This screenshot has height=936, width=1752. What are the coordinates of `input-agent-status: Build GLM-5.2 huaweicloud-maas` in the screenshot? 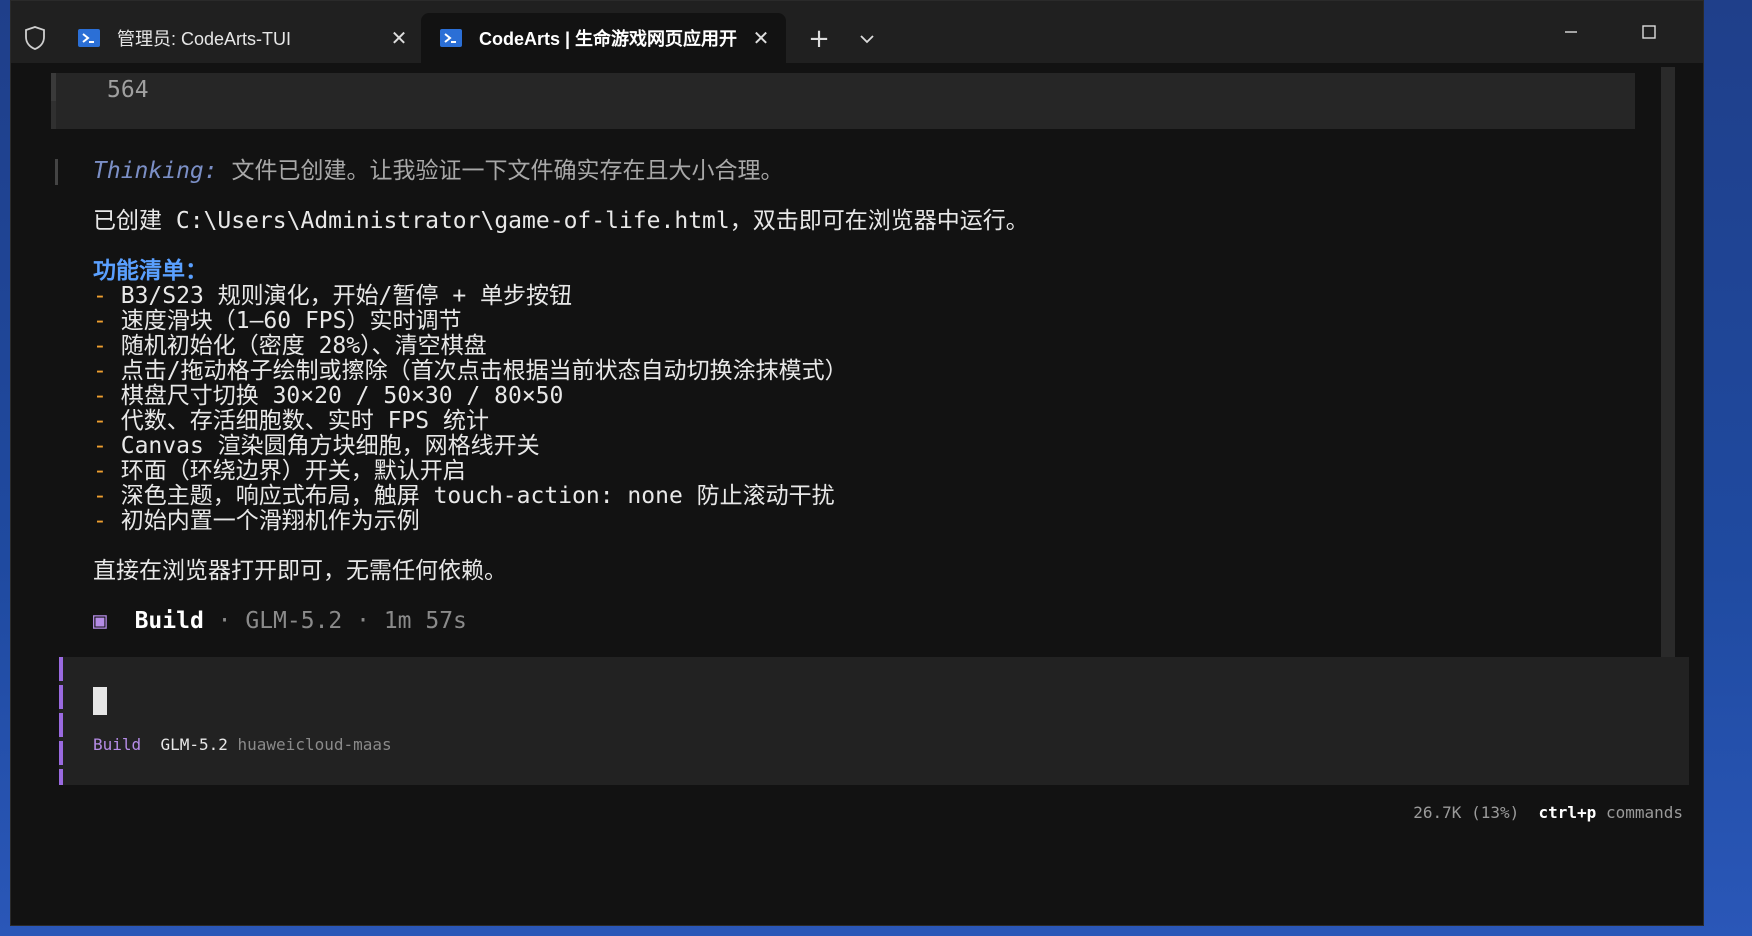 It's located at (242, 745).